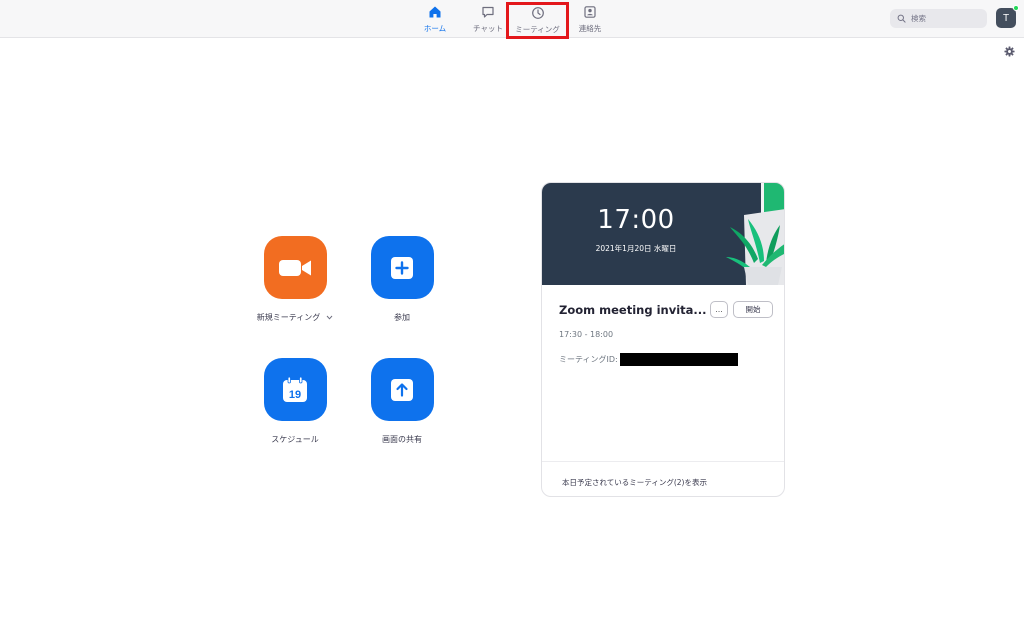  I want to click on tab-contacts-label: 連絡先, so click(590, 28).